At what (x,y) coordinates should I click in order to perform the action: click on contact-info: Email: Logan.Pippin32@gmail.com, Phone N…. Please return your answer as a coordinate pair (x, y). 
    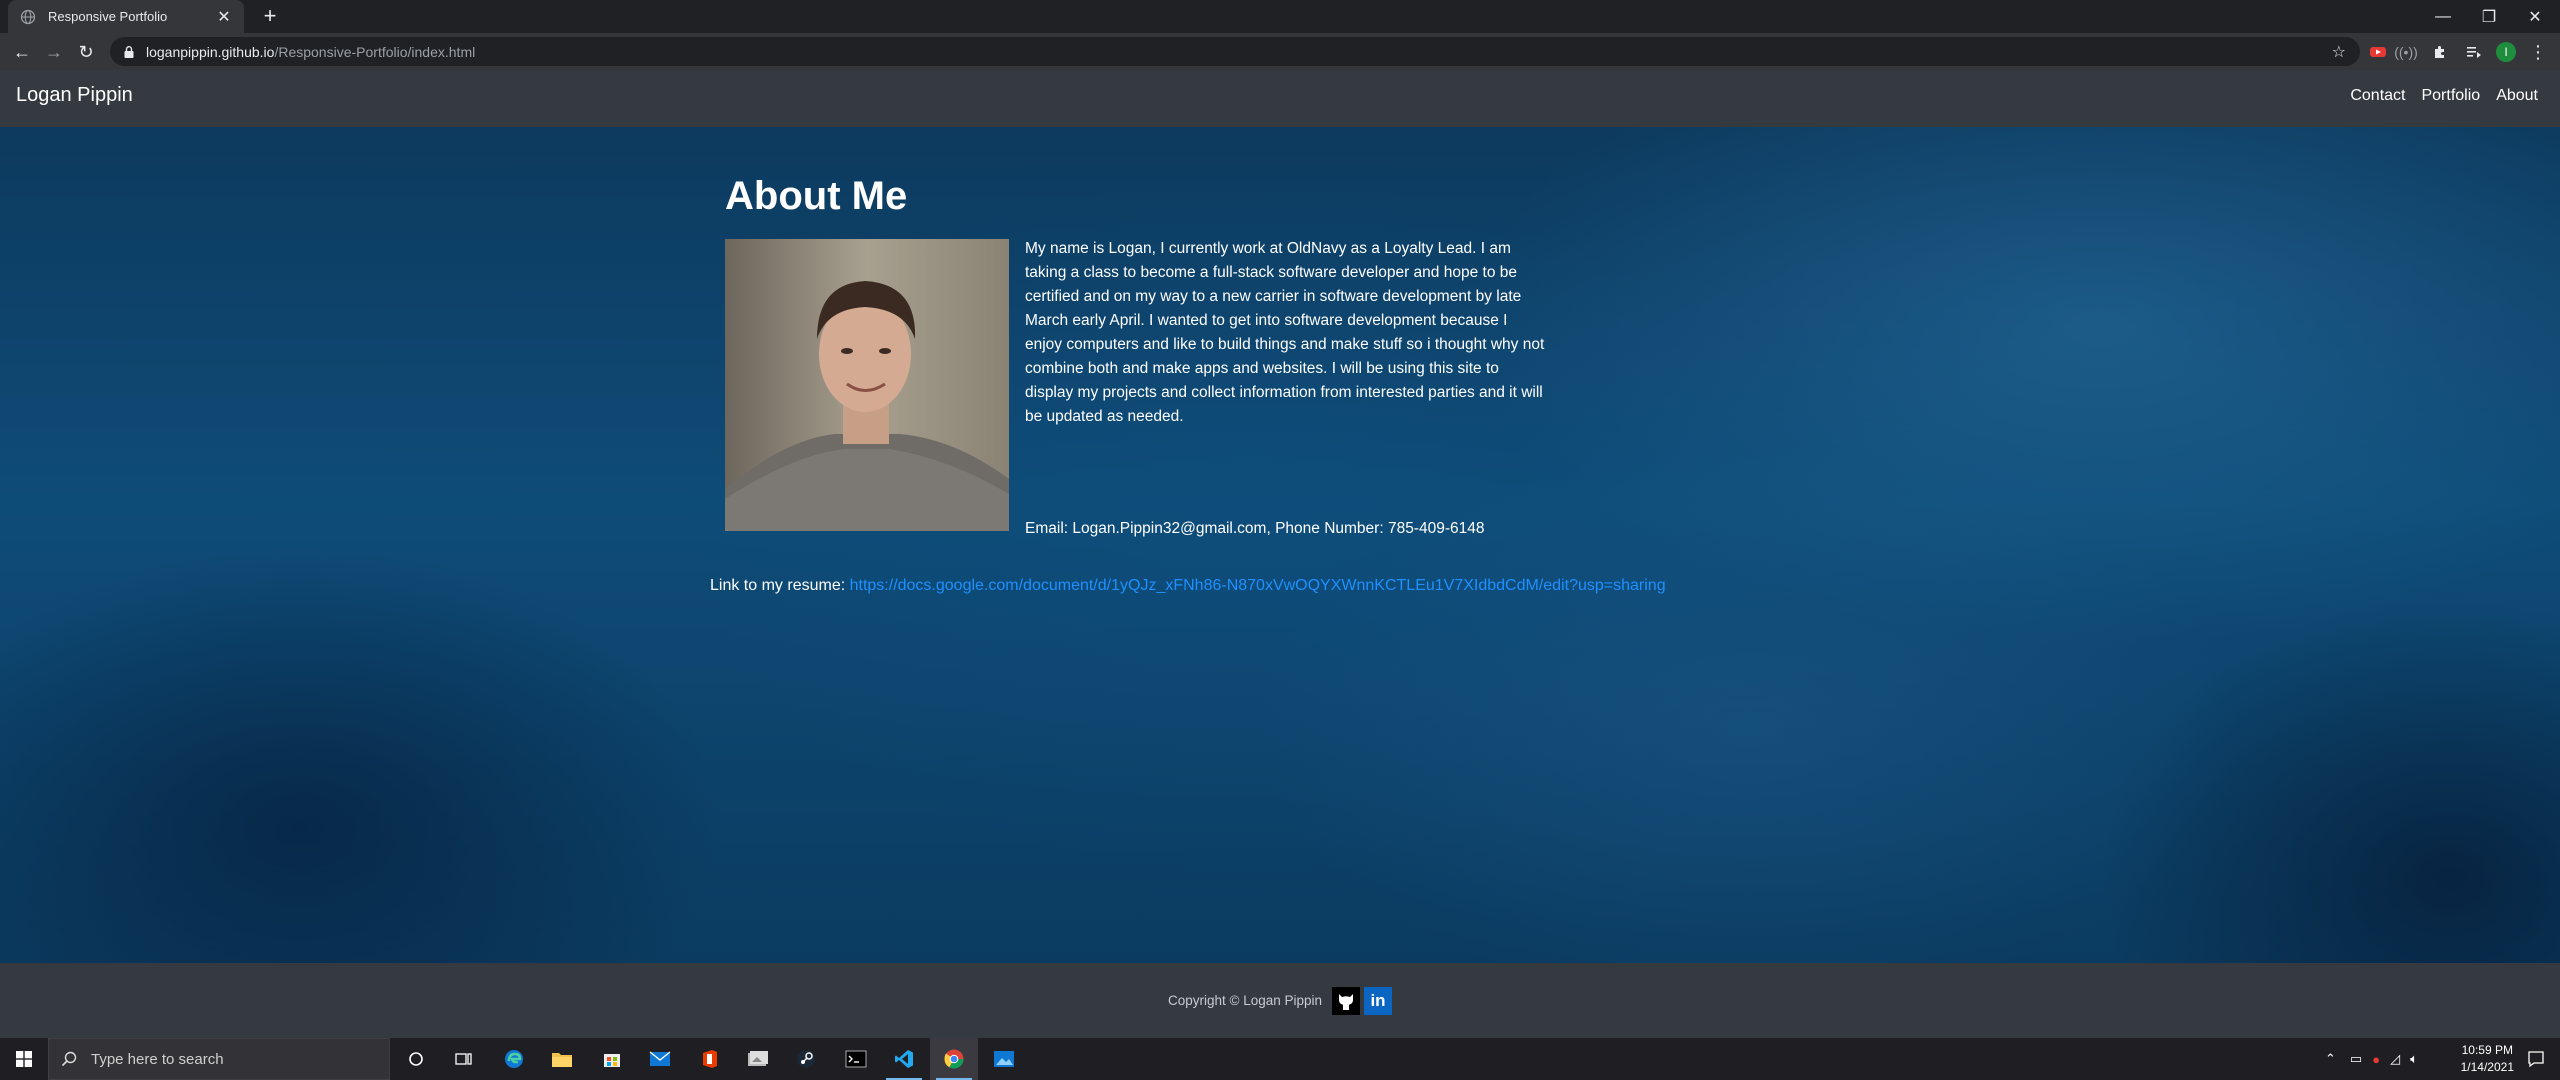
    Looking at the image, I should click on (1255, 528).